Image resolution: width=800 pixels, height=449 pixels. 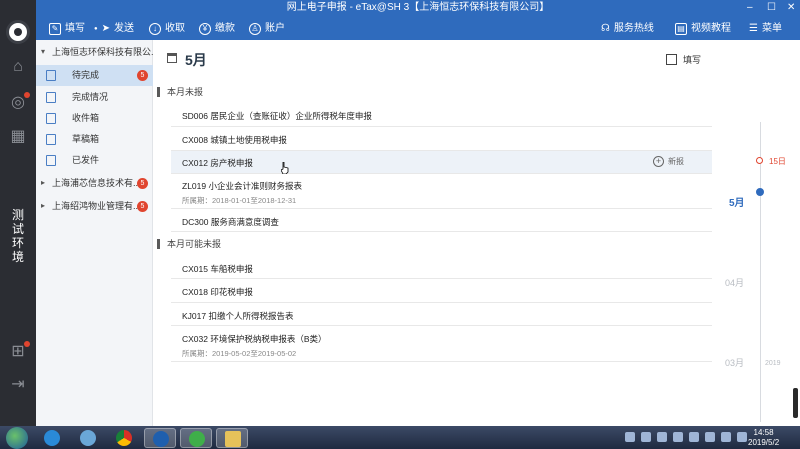 I want to click on payment-button: ¥ 缴款, so click(x=217, y=29).